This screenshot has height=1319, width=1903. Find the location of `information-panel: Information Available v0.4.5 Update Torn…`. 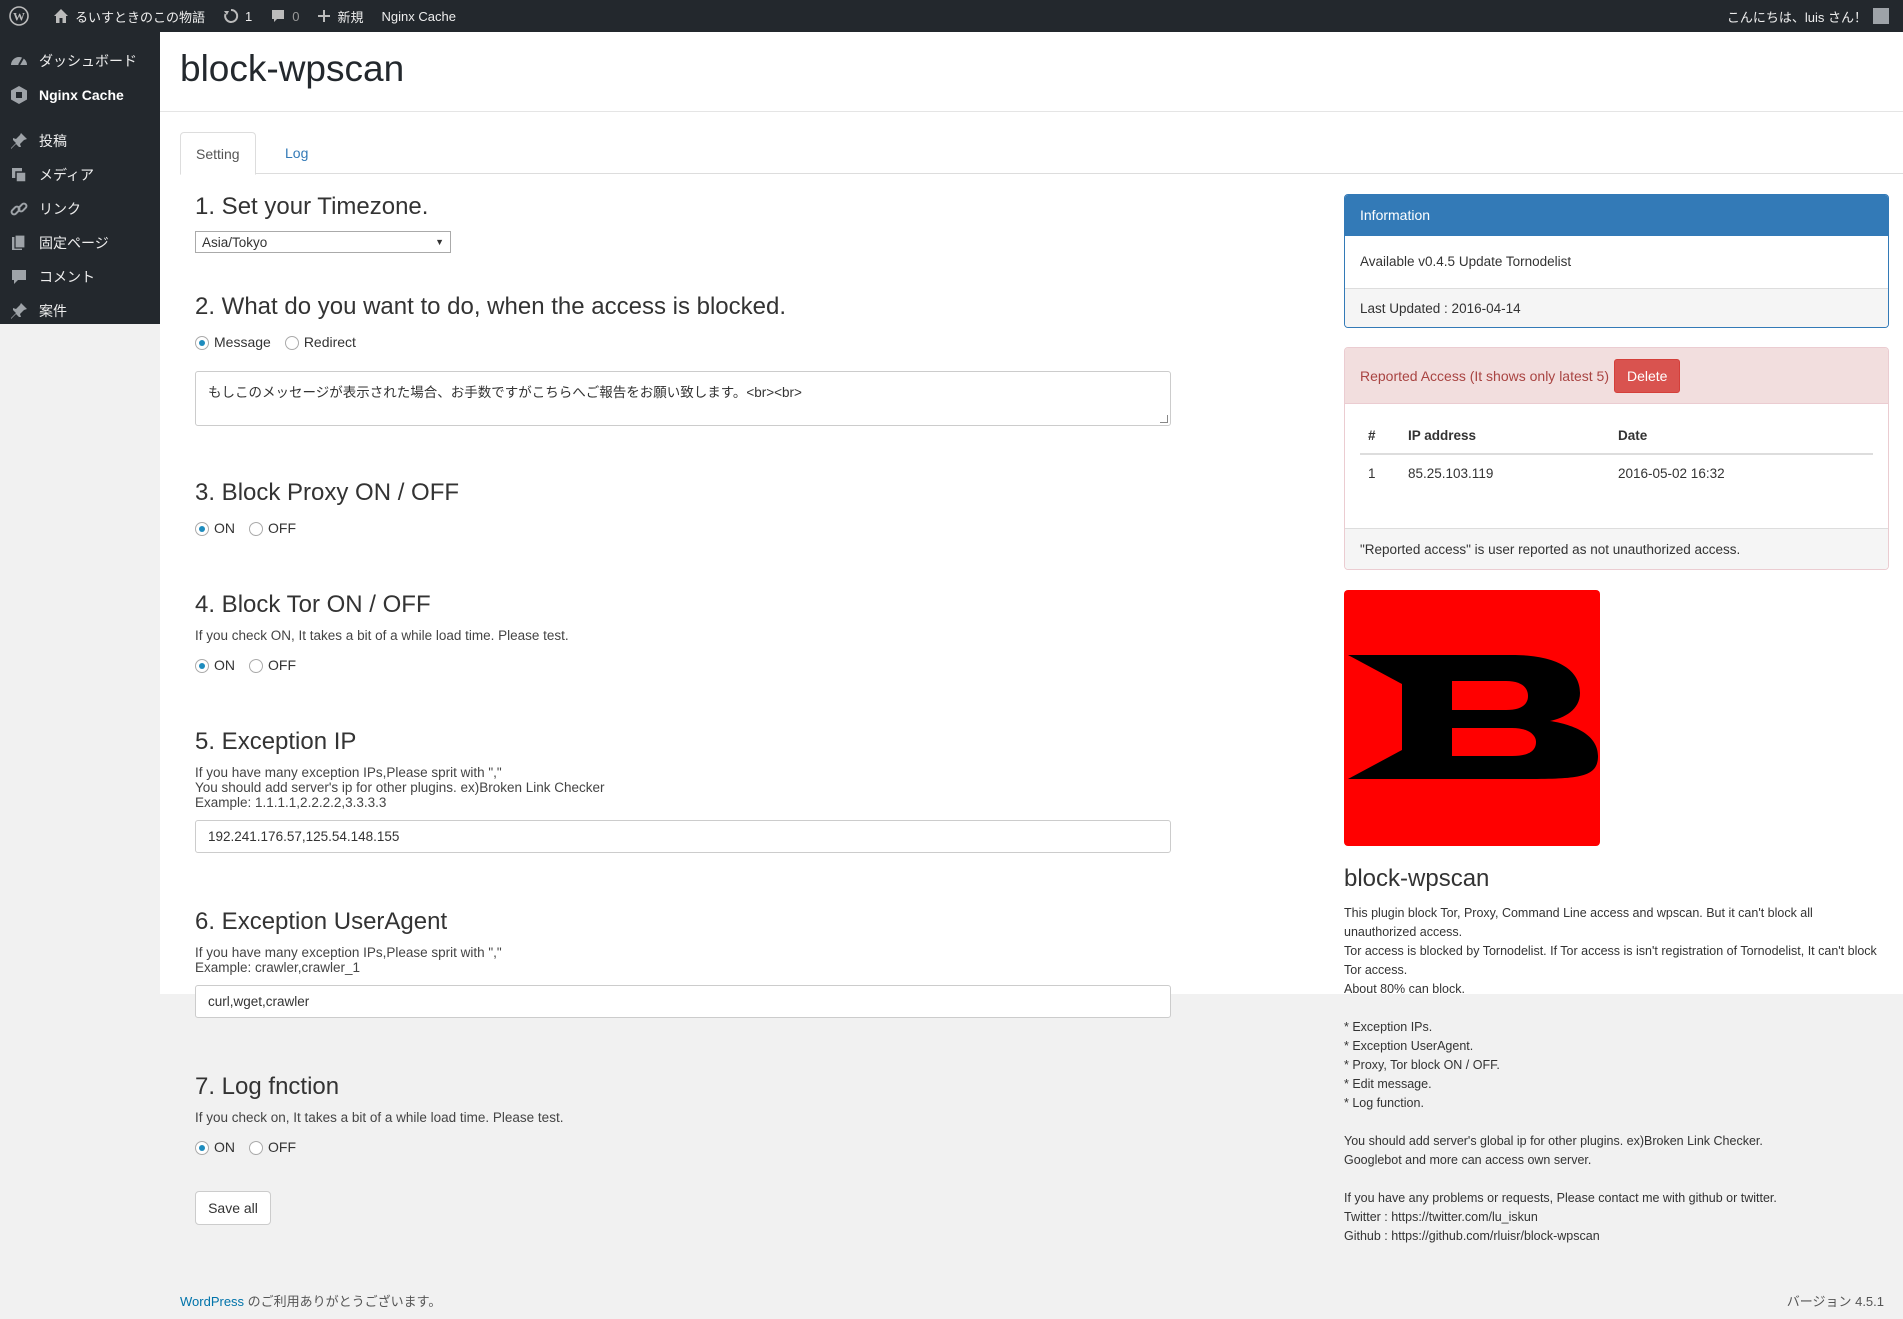

information-panel: Information Available v0.4.5 Update Torn… is located at coordinates (1616, 261).